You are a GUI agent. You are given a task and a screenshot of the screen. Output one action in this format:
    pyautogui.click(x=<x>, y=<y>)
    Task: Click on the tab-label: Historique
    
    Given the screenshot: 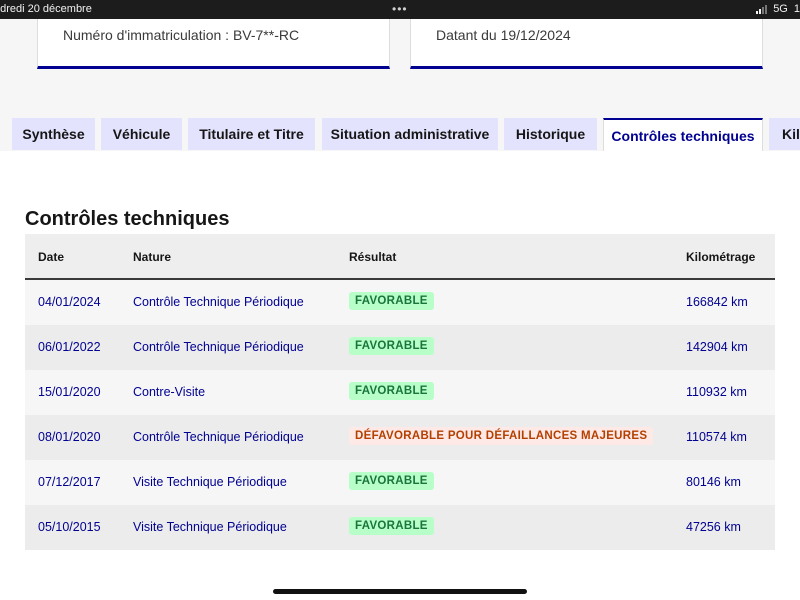 What is the action you would take?
    pyautogui.click(x=550, y=134)
    